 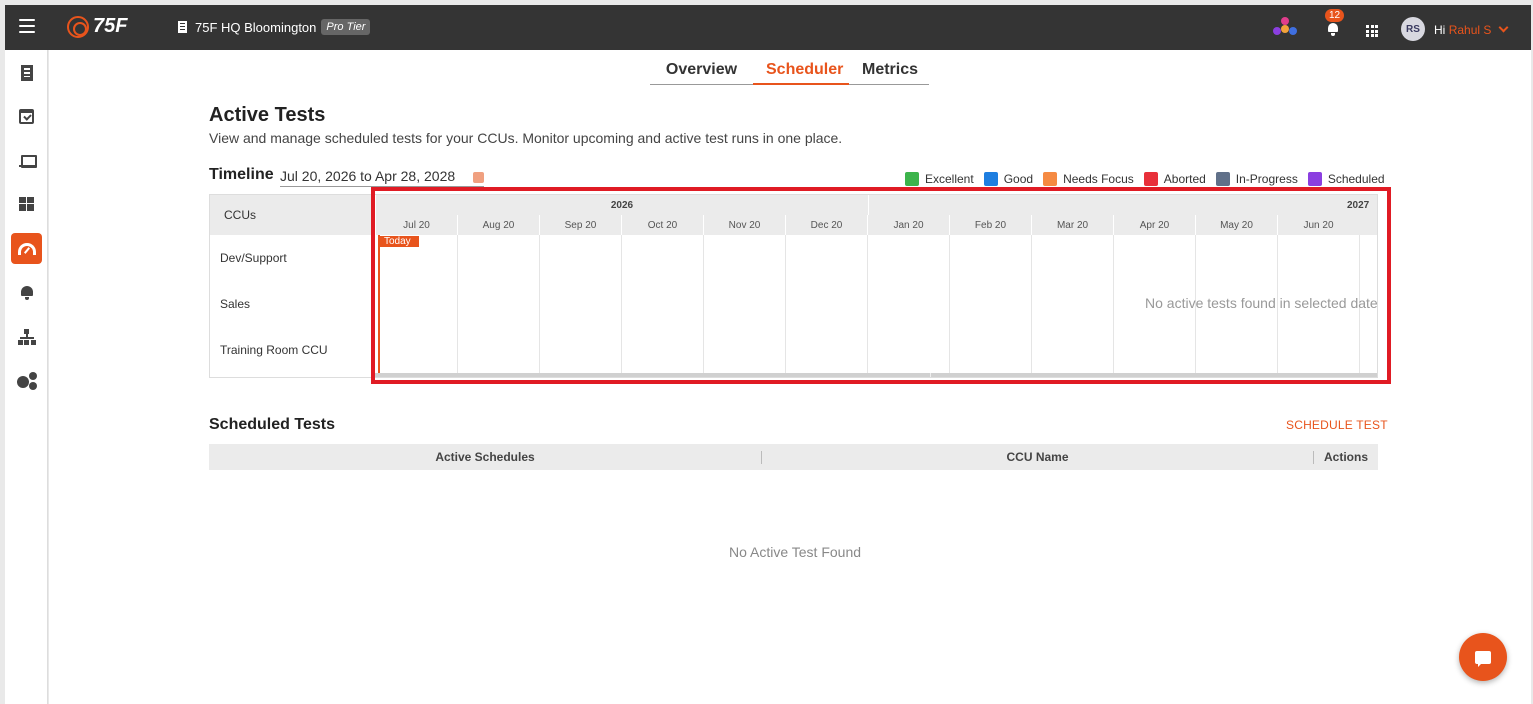 What do you see at coordinates (368, 176) in the screenshot?
I see `date-range-value: Jul 20, 2026 to Apr 28, 2028` at bounding box center [368, 176].